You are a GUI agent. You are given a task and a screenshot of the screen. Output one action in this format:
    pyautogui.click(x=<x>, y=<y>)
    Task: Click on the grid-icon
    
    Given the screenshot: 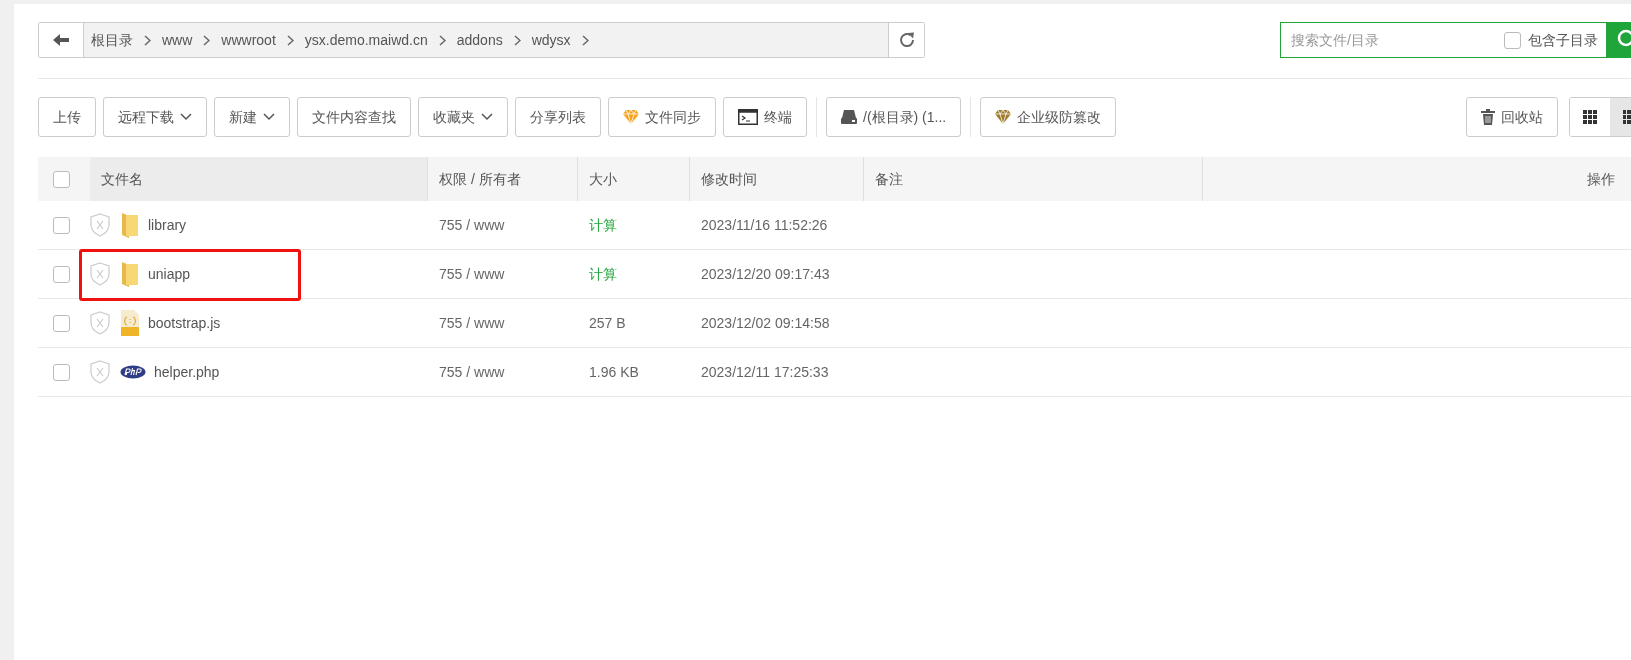 What is the action you would take?
    pyautogui.click(x=1590, y=117)
    